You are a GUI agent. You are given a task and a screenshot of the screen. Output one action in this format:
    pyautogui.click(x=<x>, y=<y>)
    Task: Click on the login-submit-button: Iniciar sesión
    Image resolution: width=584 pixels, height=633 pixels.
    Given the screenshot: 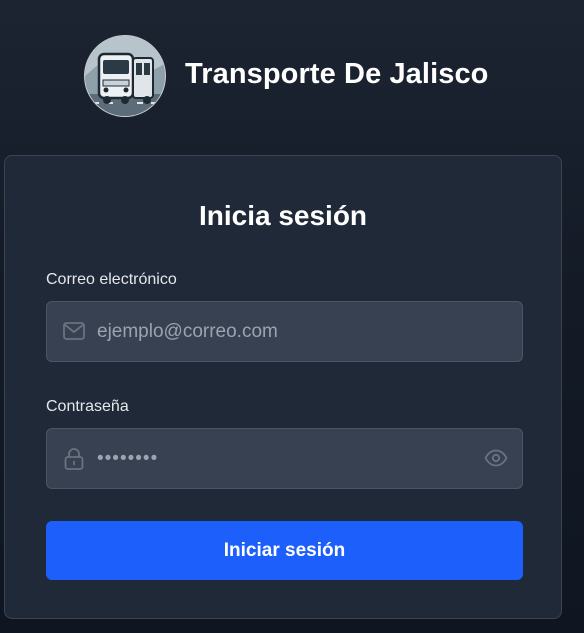 What is the action you would take?
    pyautogui.click(x=284, y=550)
    